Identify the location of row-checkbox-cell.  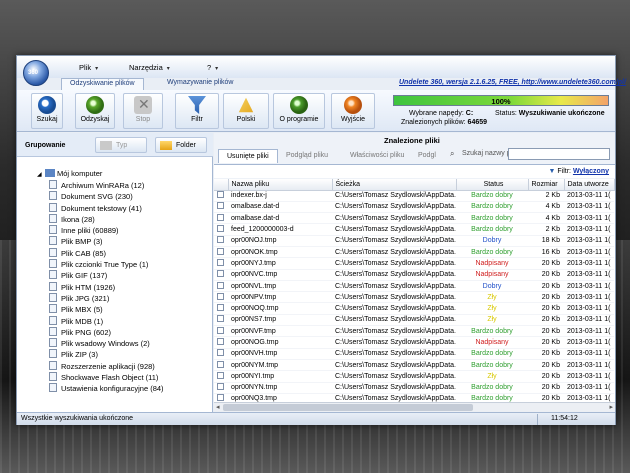
(221, 354).